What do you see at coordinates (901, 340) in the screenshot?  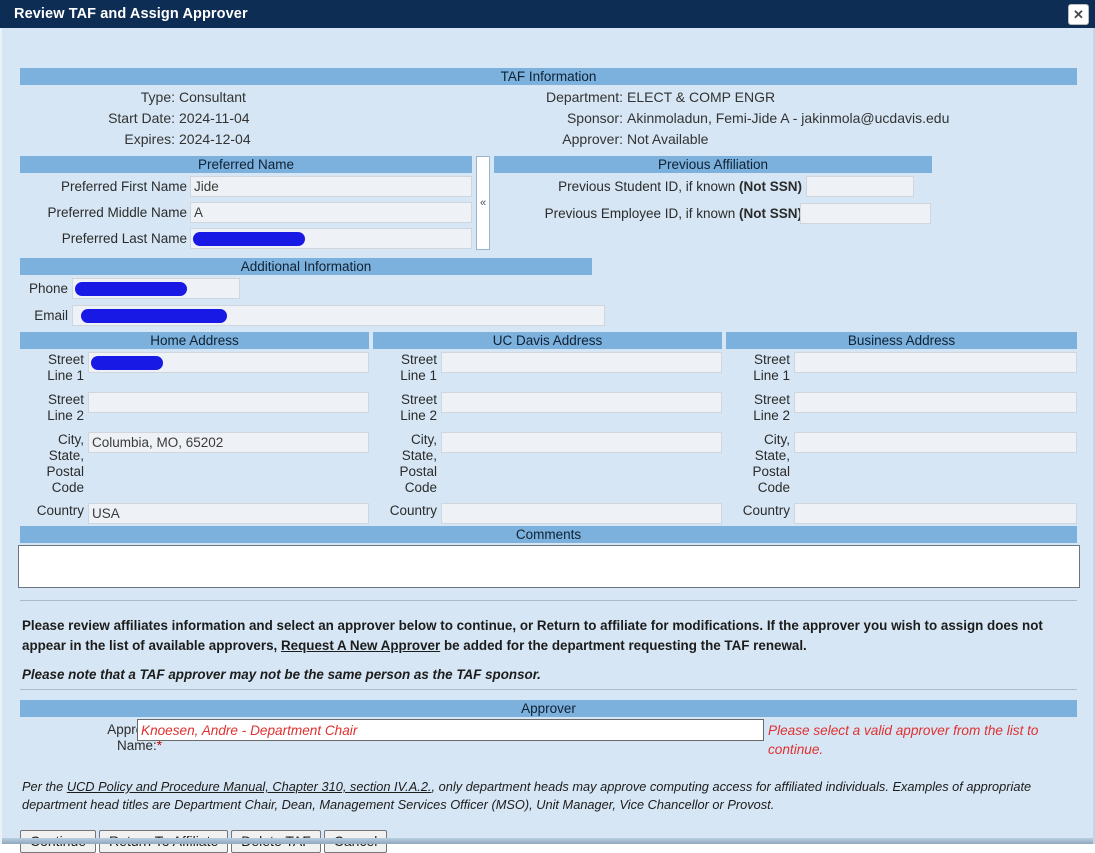 I see `section-header-business-address: Business Address` at bounding box center [901, 340].